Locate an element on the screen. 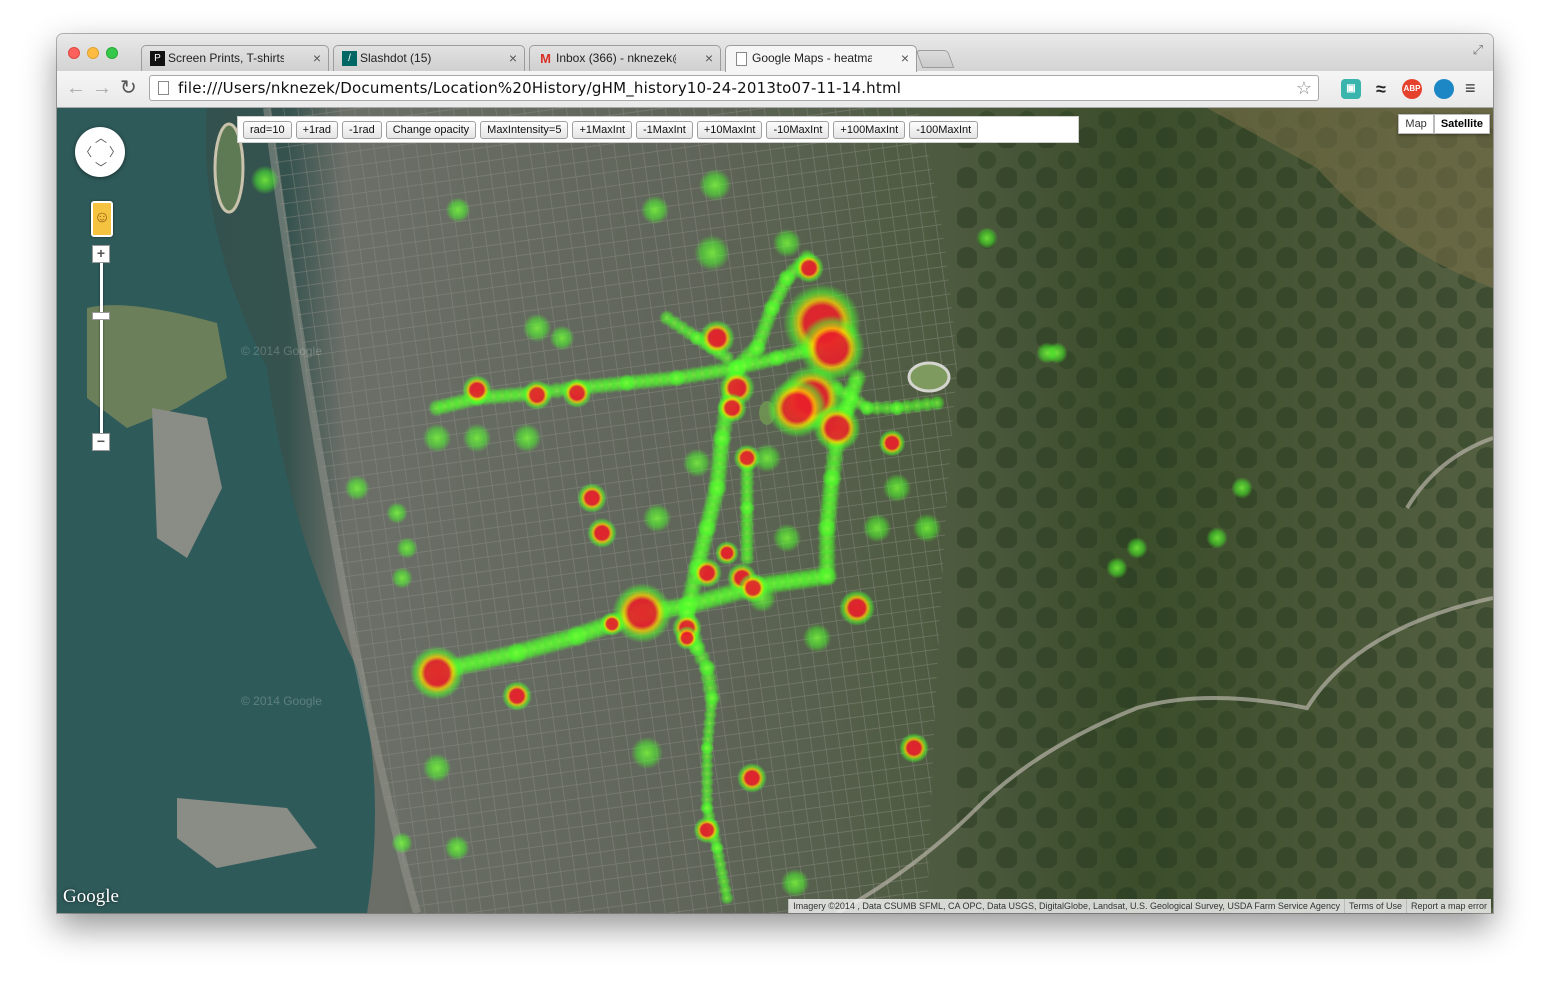  tab-title: Inbox (366) - nknezek@gm is located at coordinates (616, 58).